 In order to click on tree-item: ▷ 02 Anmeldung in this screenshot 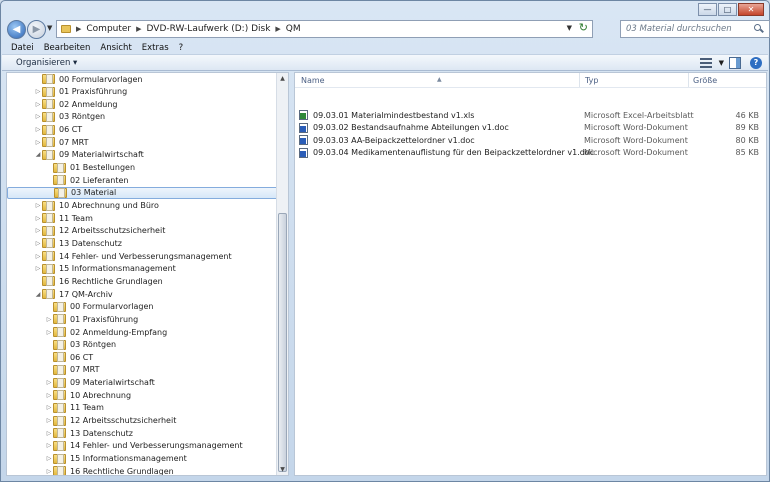, I will do `click(142, 104)`.